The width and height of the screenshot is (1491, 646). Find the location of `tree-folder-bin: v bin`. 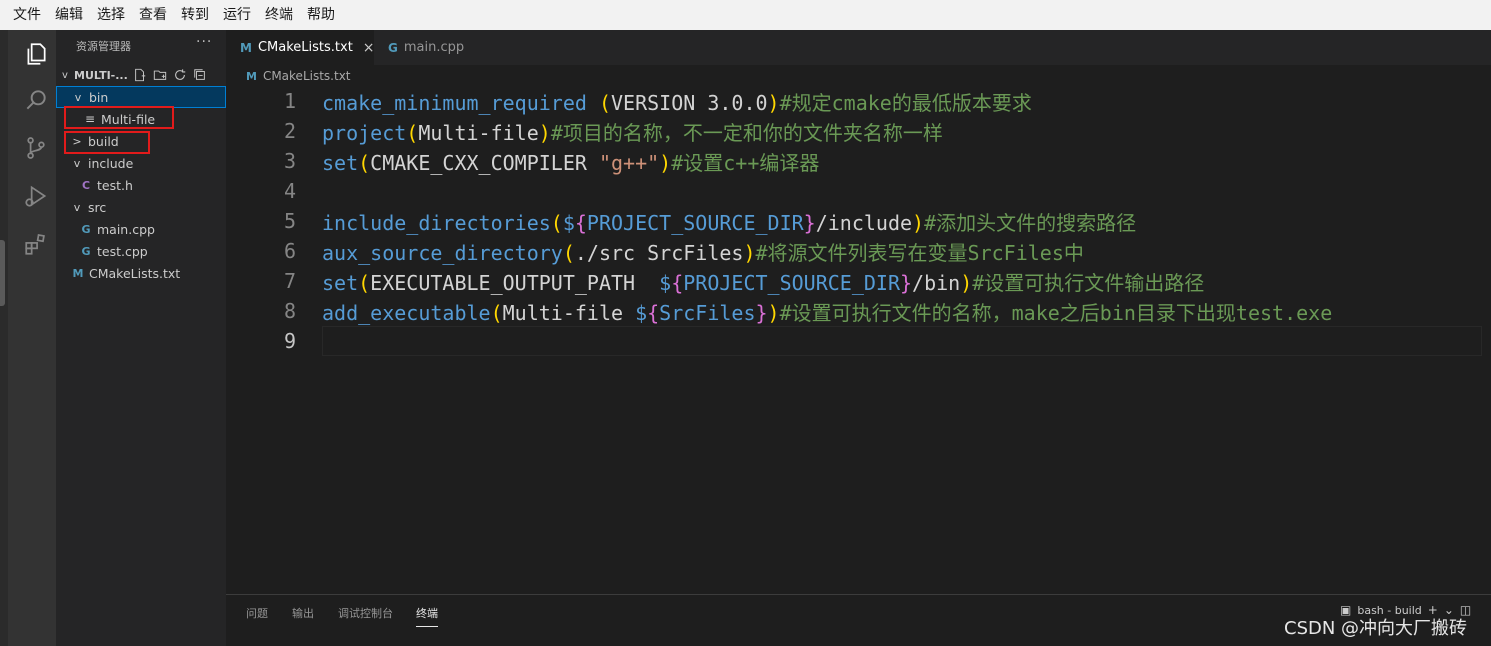

tree-folder-bin: v bin is located at coordinates (141, 97).